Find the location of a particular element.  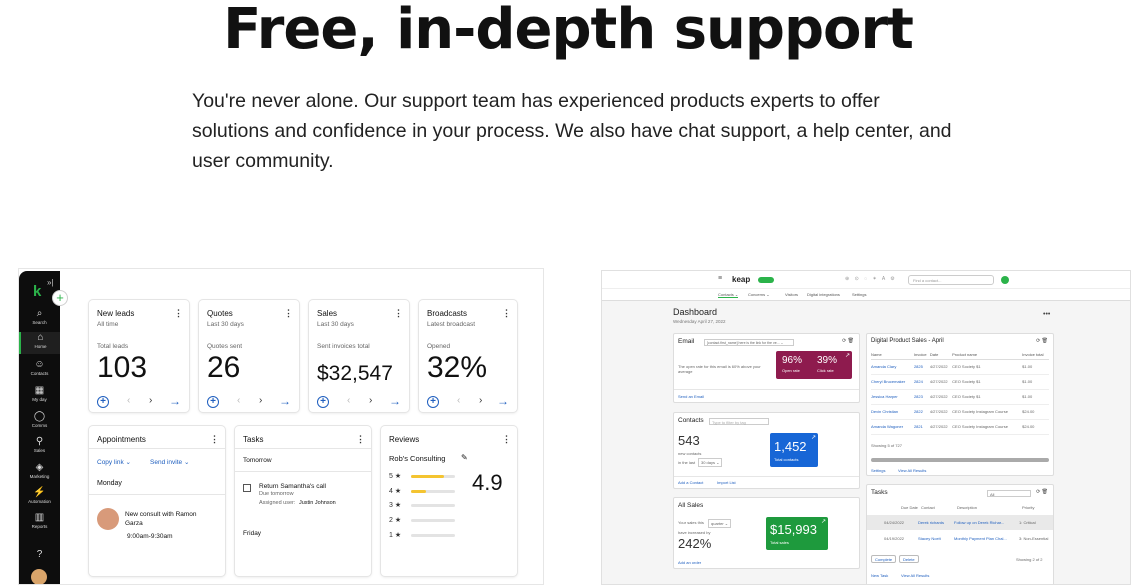

days-select: 30 days ⌄ is located at coordinates (710, 462).